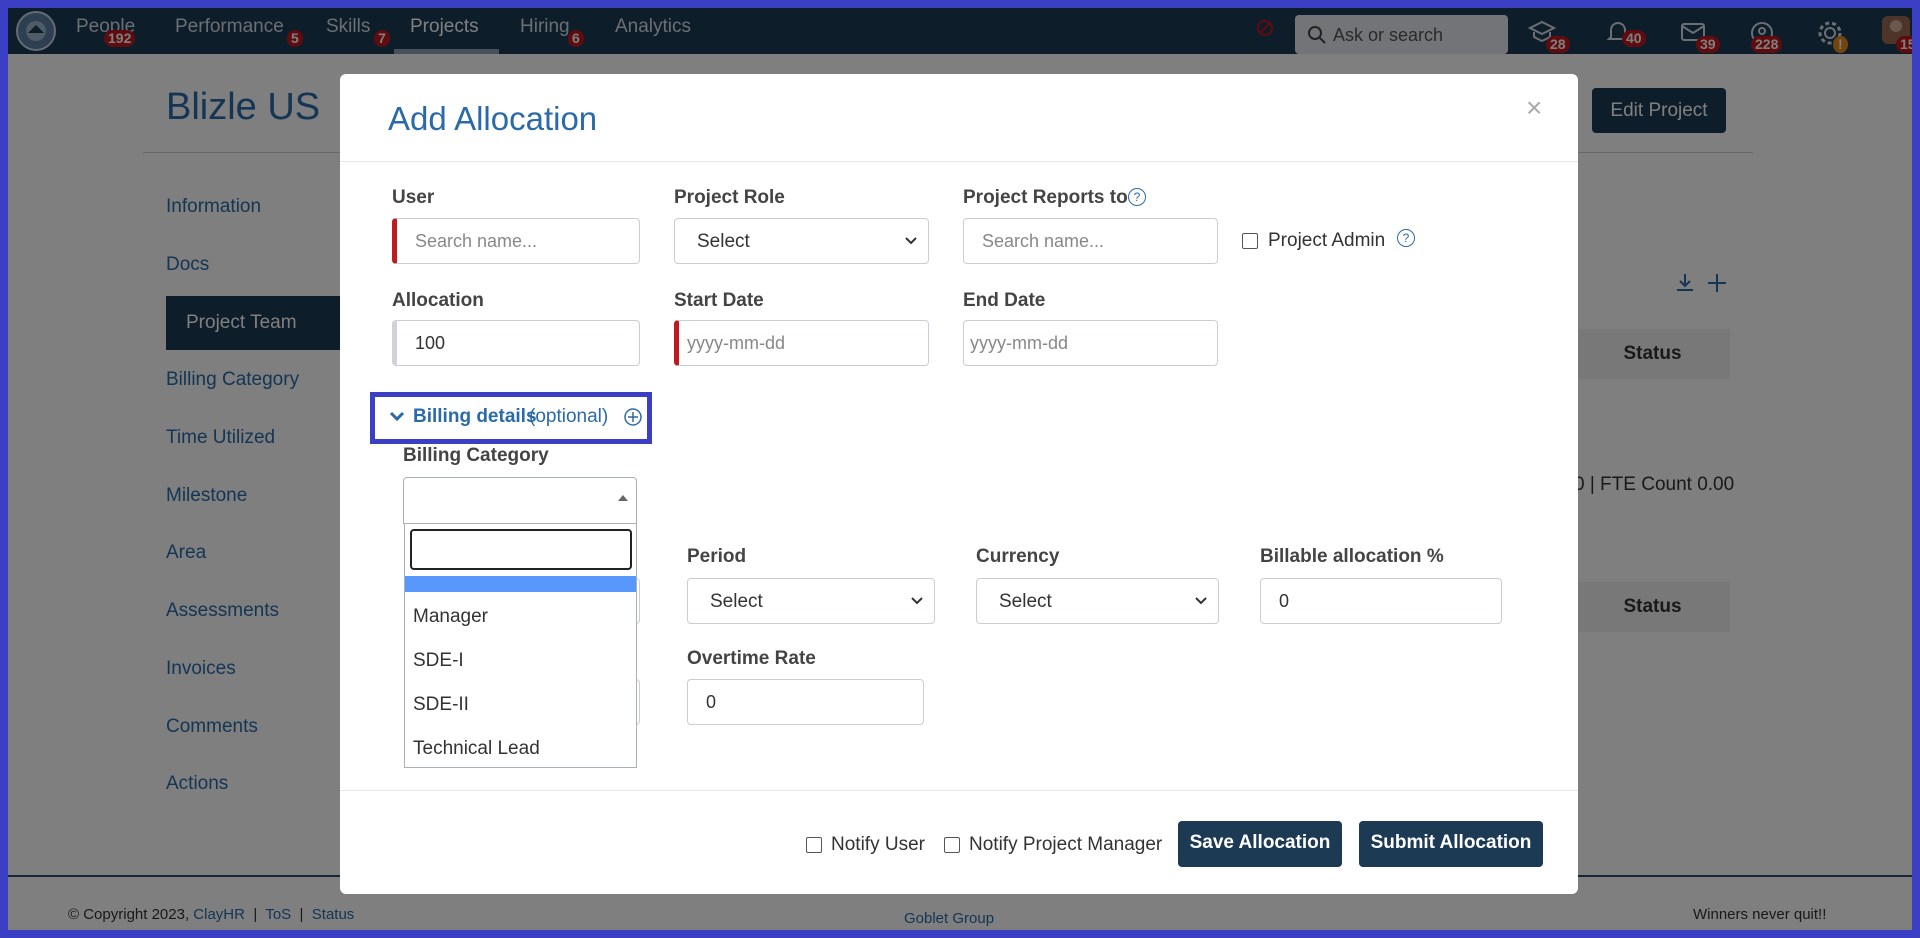 The width and height of the screenshot is (1920, 938). Describe the element at coordinates (521, 549) in the screenshot. I see `dropdown-search-input` at that location.